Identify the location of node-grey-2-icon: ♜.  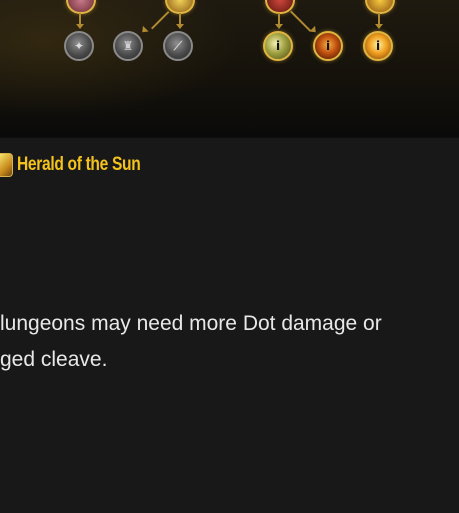
(128, 46).